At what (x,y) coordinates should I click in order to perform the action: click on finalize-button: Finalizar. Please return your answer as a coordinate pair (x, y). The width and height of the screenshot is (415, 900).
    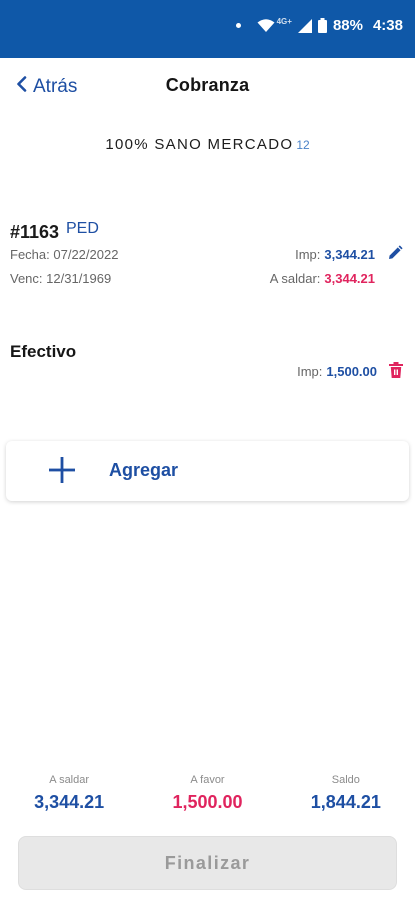
    Looking at the image, I should click on (207, 863).